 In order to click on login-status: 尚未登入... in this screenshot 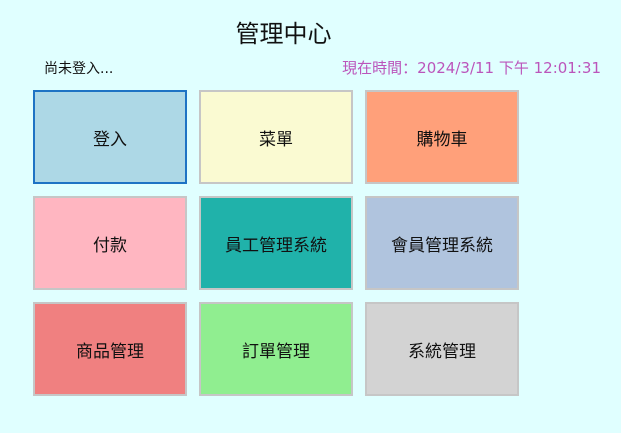, I will do `click(79, 69)`.